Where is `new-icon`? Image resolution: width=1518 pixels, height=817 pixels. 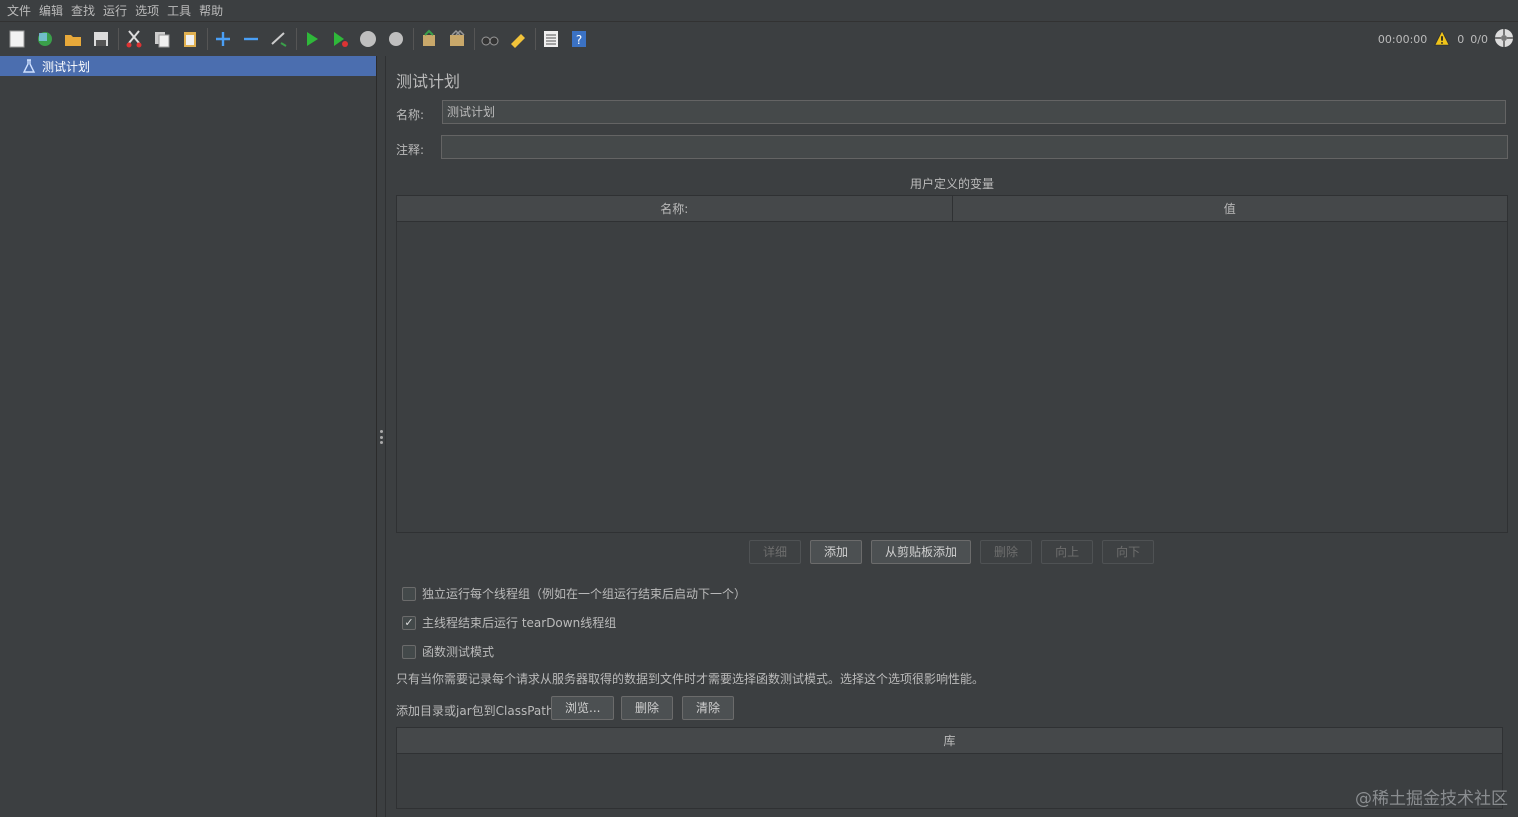
new-icon is located at coordinates (17, 39).